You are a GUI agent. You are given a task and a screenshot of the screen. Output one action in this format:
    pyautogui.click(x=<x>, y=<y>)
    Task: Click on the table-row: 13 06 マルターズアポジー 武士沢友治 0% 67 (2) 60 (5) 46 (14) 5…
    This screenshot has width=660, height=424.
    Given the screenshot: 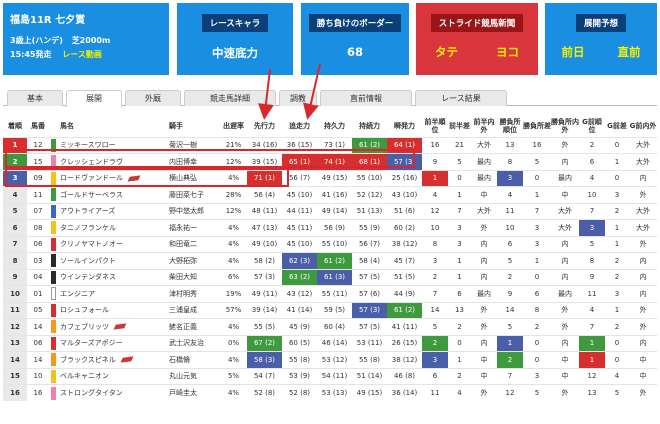 What is the action you would take?
    pyautogui.click(x=330, y=343)
    